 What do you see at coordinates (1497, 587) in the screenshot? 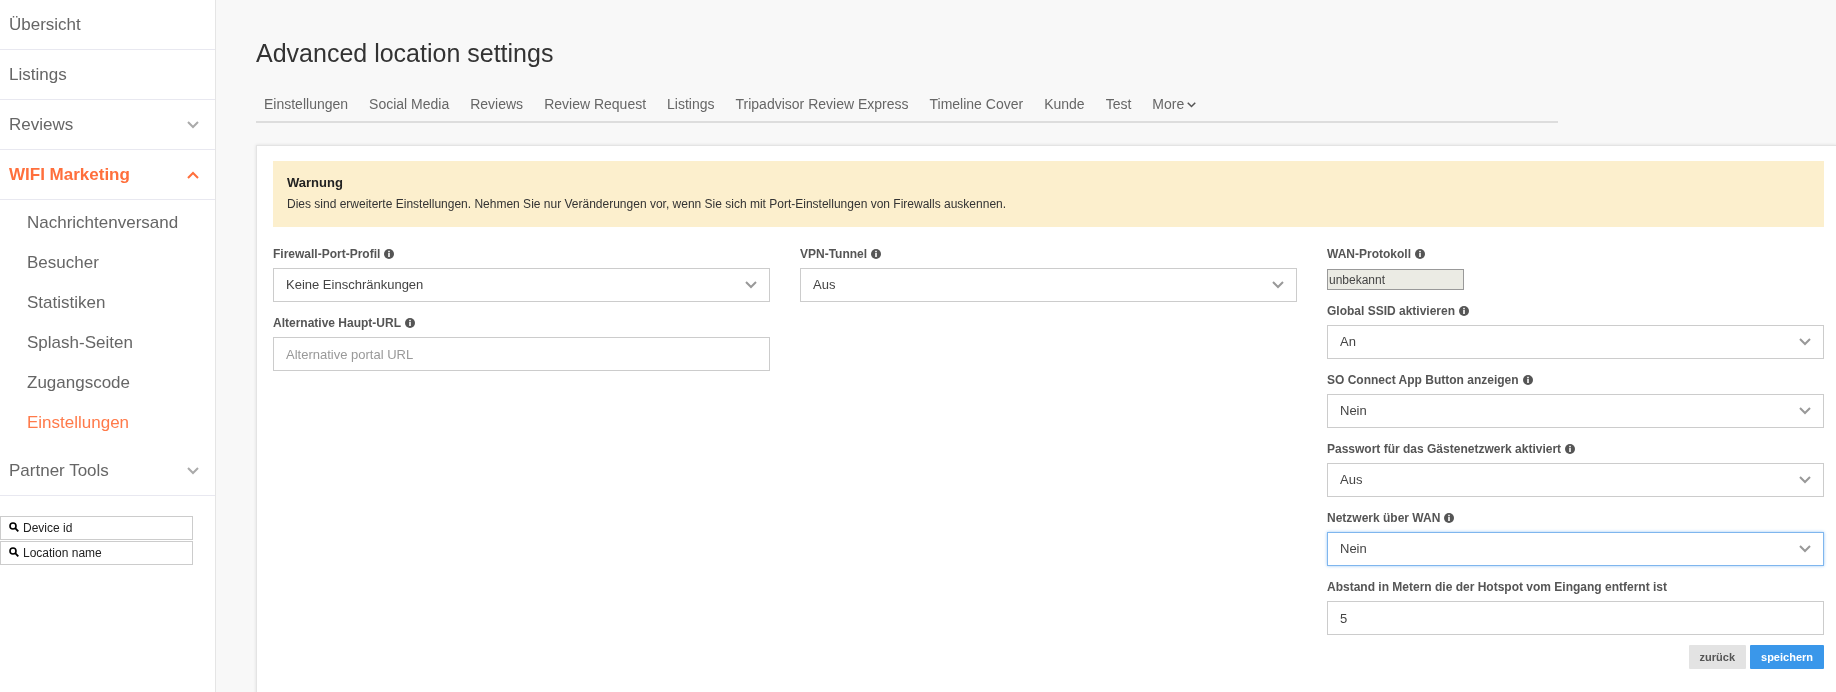
I see `field-label: Abstand in Metern die der Hotspot vom Eingang entfernt ist` at bounding box center [1497, 587].